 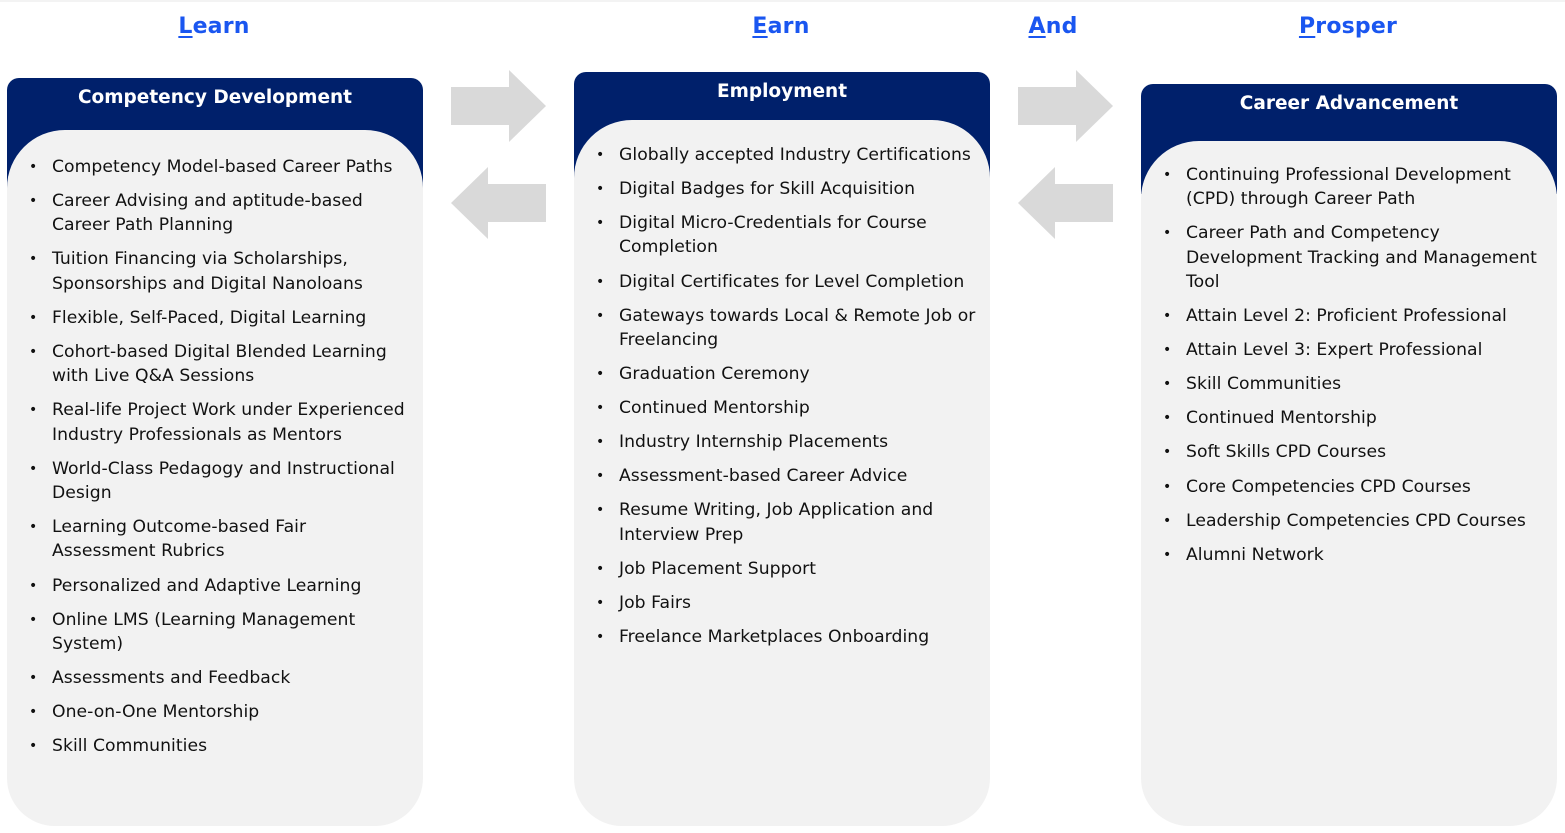 What do you see at coordinates (215, 586) in the screenshot?
I see `list-item: • Personalized and Adaptive Learning` at bounding box center [215, 586].